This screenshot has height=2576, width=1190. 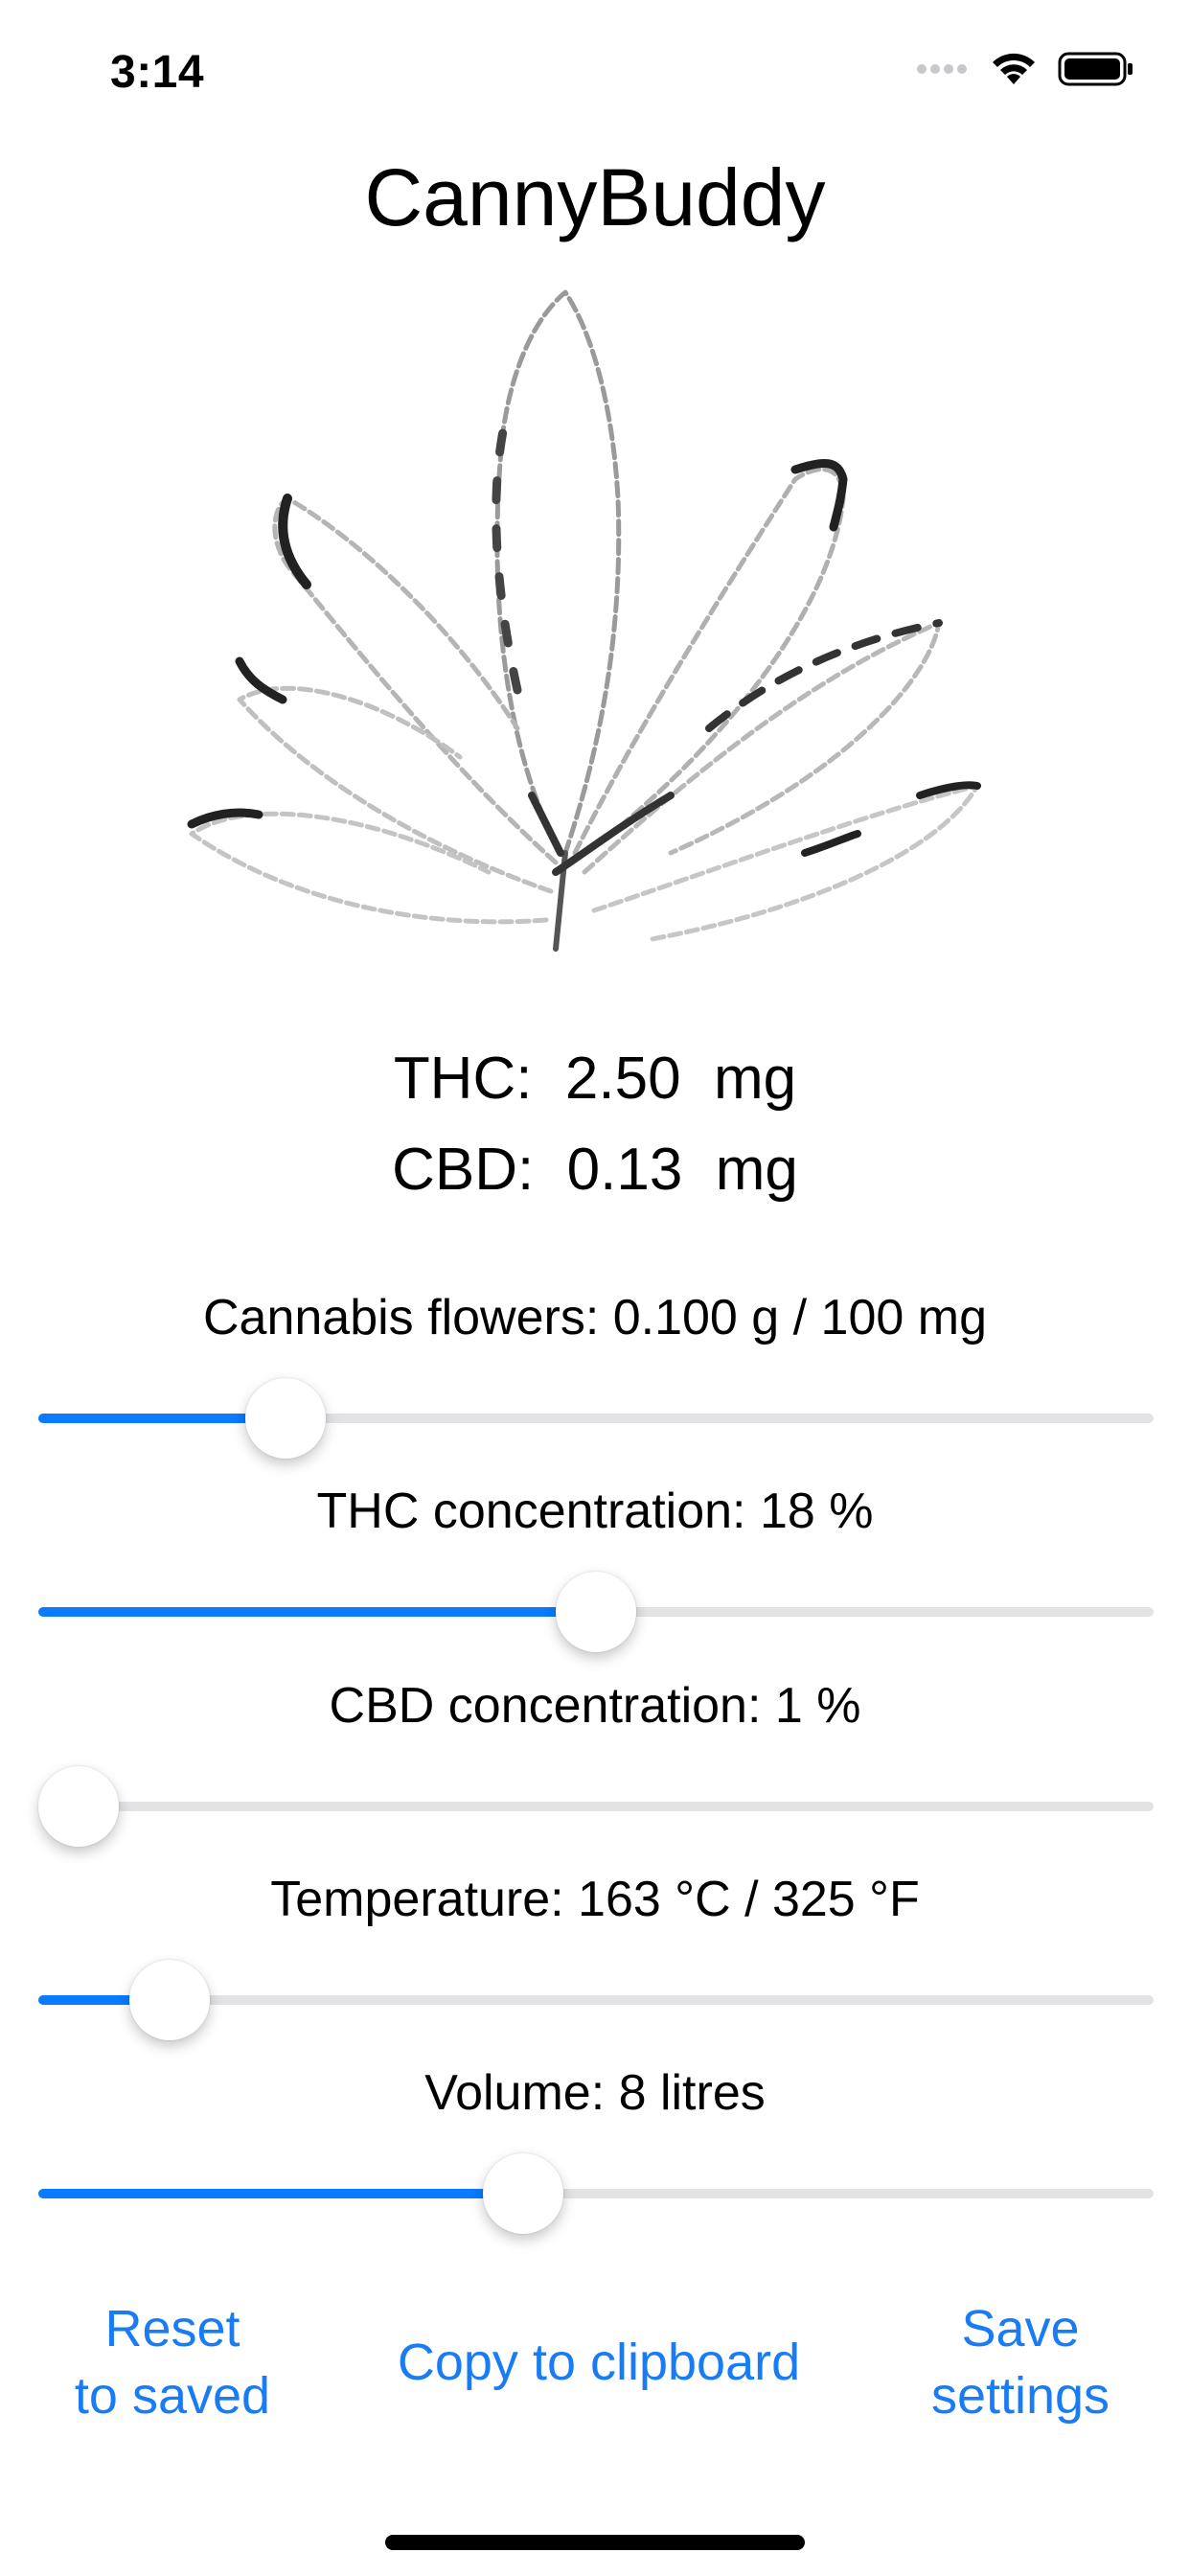 What do you see at coordinates (942, 69) in the screenshot?
I see `signal-dots-icon` at bounding box center [942, 69].